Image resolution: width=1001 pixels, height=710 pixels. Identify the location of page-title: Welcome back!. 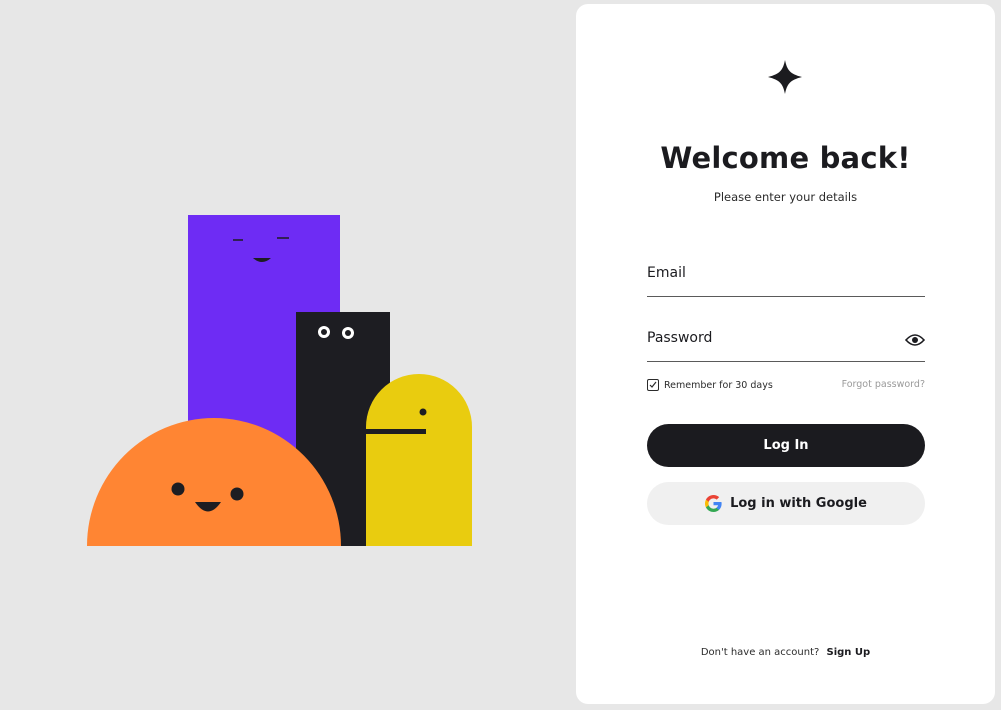
(785, 158).